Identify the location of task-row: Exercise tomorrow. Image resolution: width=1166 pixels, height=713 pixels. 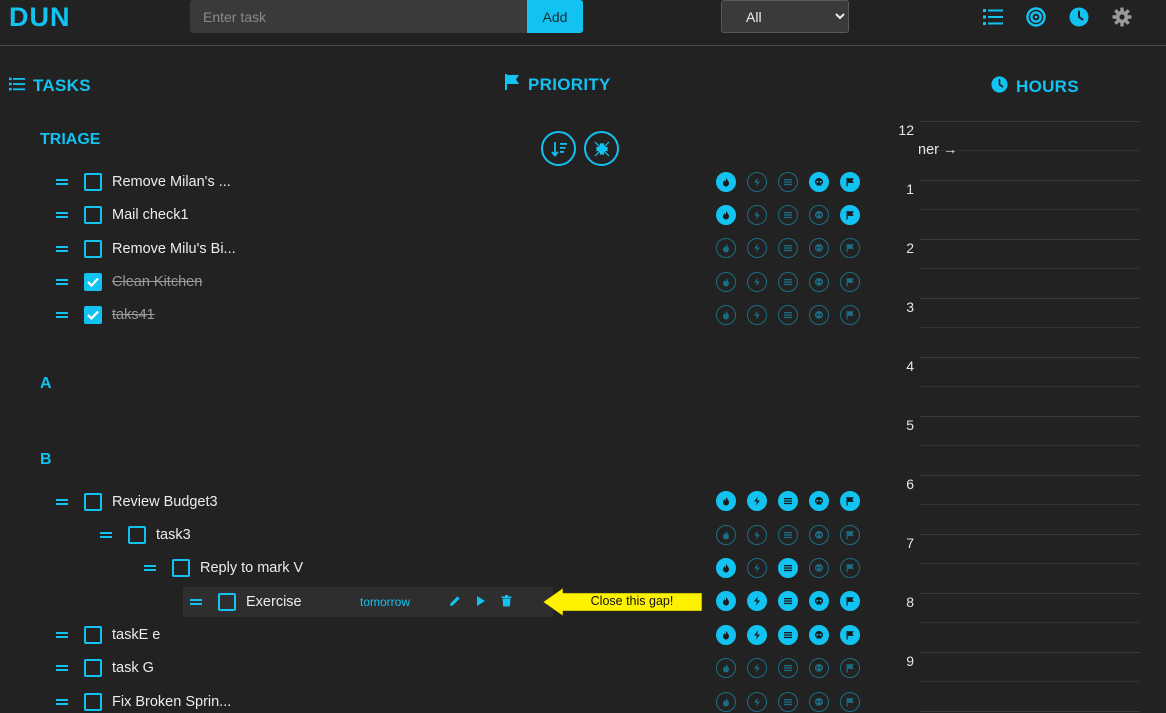
(368, 602).